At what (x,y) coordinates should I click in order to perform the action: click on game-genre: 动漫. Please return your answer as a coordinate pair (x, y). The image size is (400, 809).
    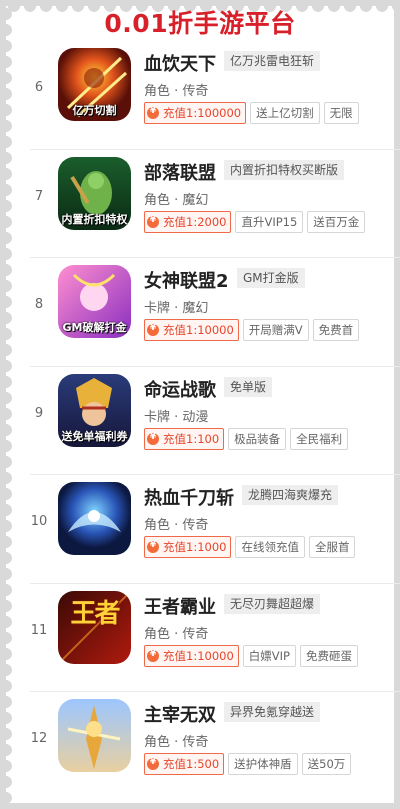
    Looking at the image, I should click on (195, 417).